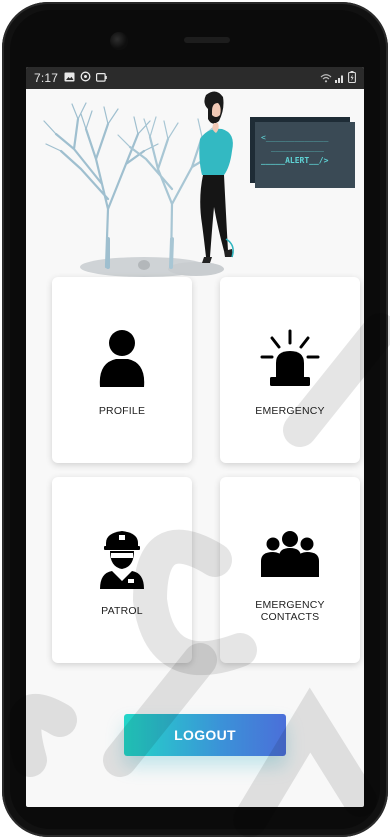  What do you see at coordinates (85, 78) in the screenshot?
I see `settings-icon` at bounding box center [85, 78].